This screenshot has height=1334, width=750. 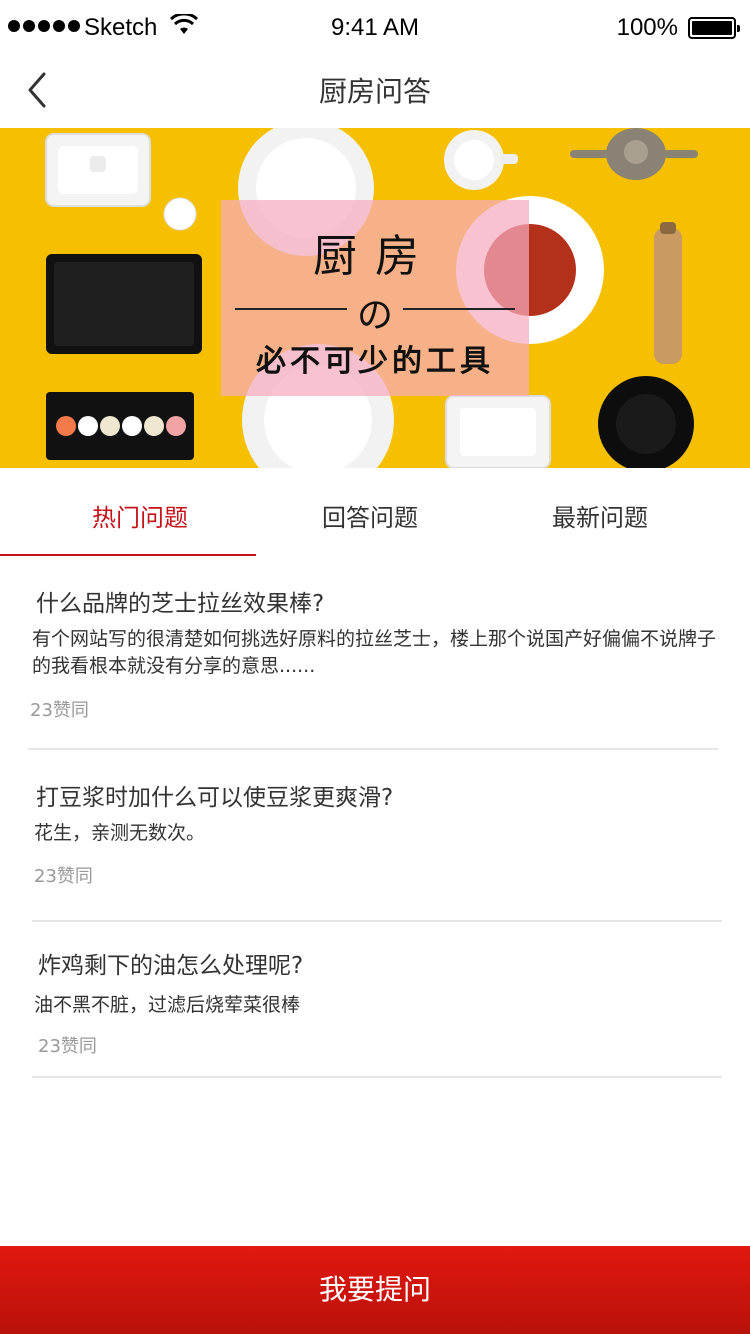 What do you see at coordinates (171, 966) in the screenshot?
I see `question-title: 炸鸡剩下的油怎么处理呢?` at bounding box center [171, 966].